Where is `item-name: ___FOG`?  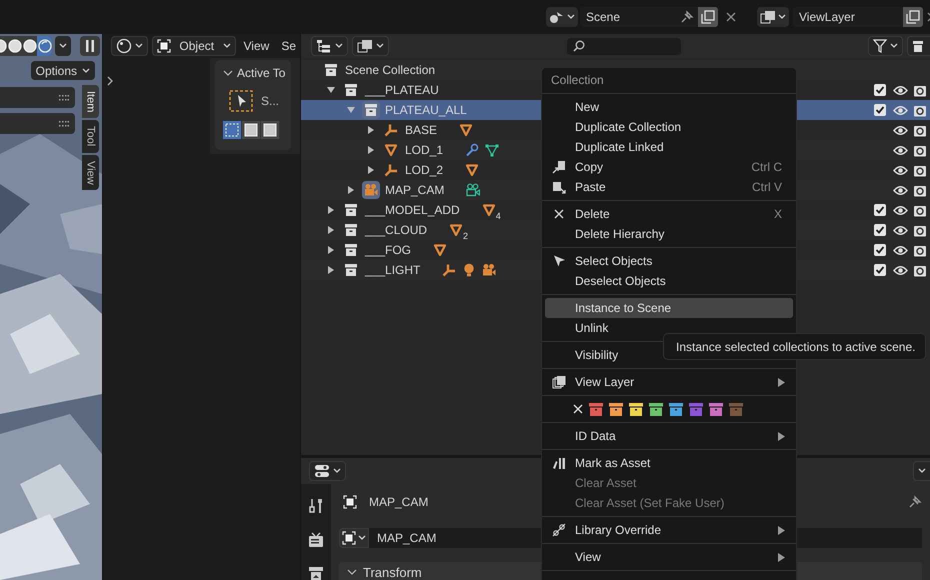
item-name: ___FOG is located at coordinates (388, 250).